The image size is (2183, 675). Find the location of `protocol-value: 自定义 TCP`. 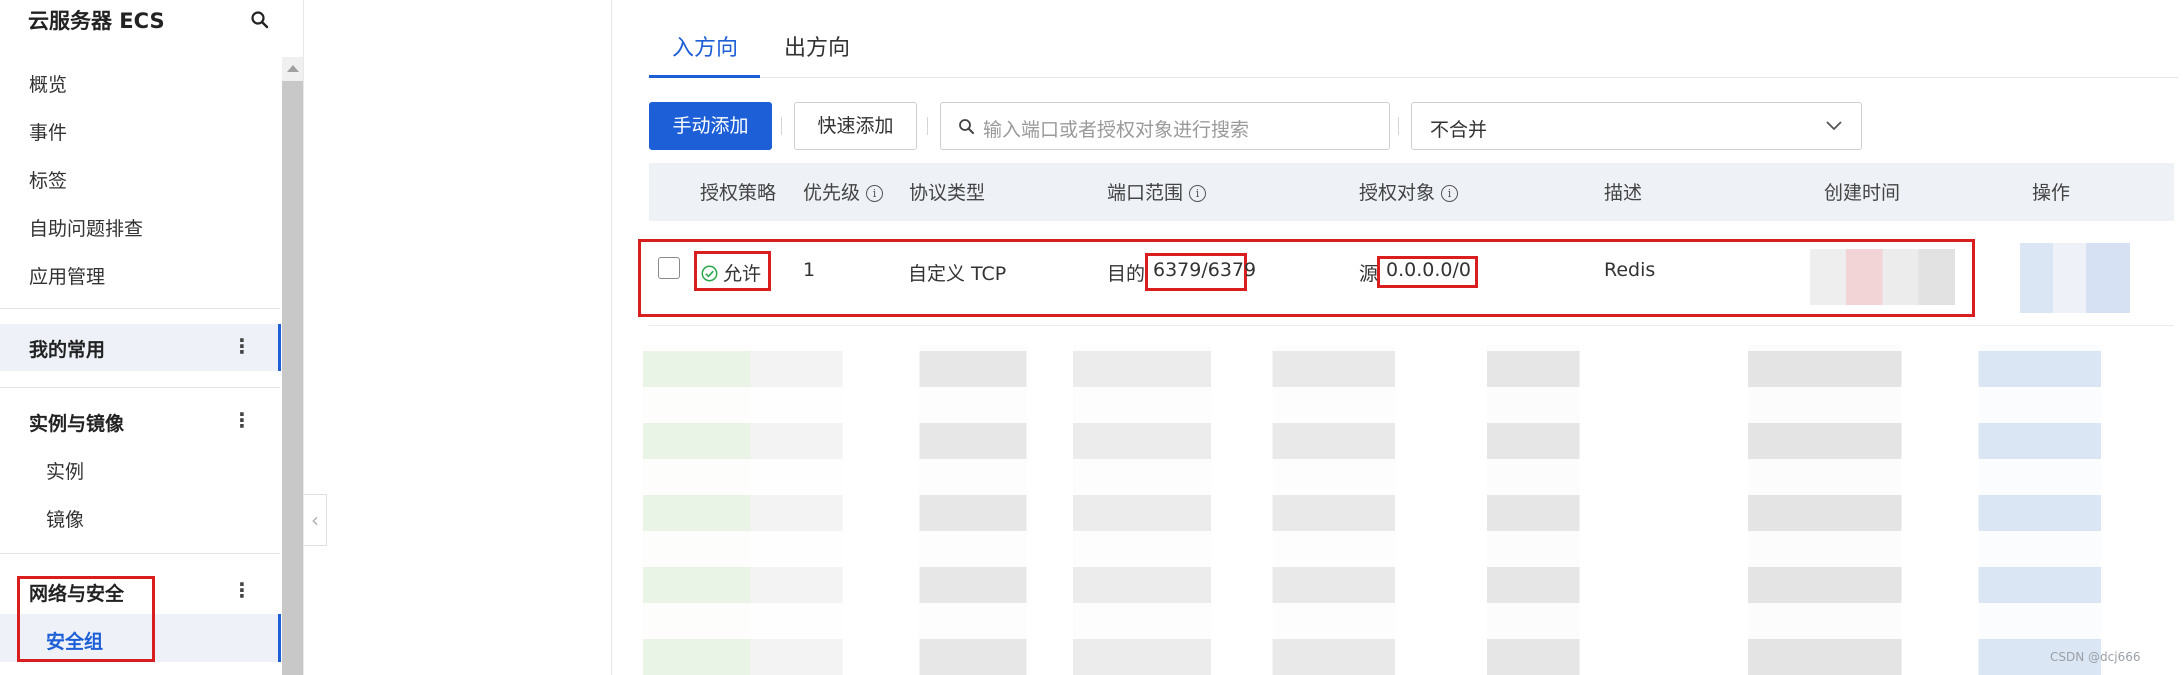

protocol-value: 自定义 TCP is located at coordinates (957, 274).